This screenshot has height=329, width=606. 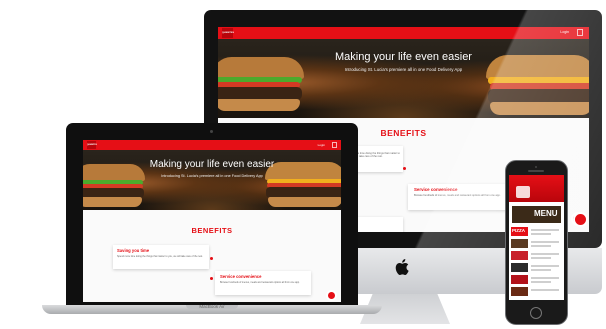 I want to click on mb-card-service-title: Service convenience, so click(x=241, y=276).